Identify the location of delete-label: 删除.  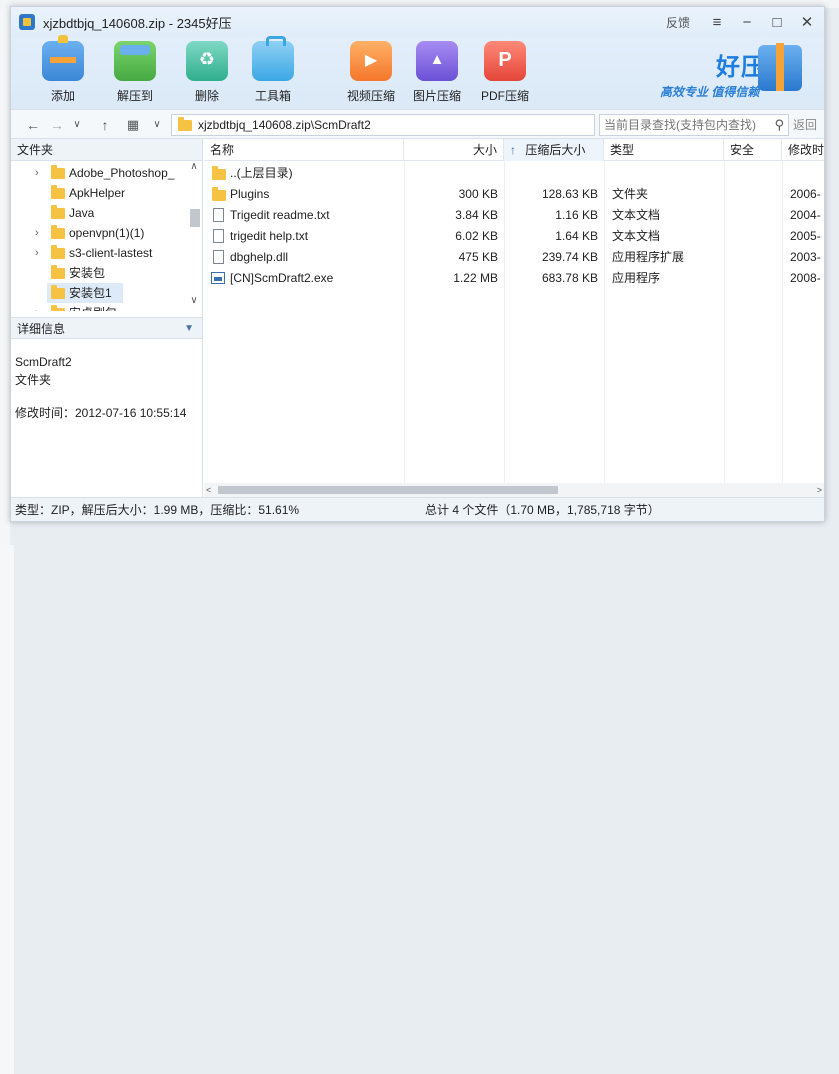
(206, 96).